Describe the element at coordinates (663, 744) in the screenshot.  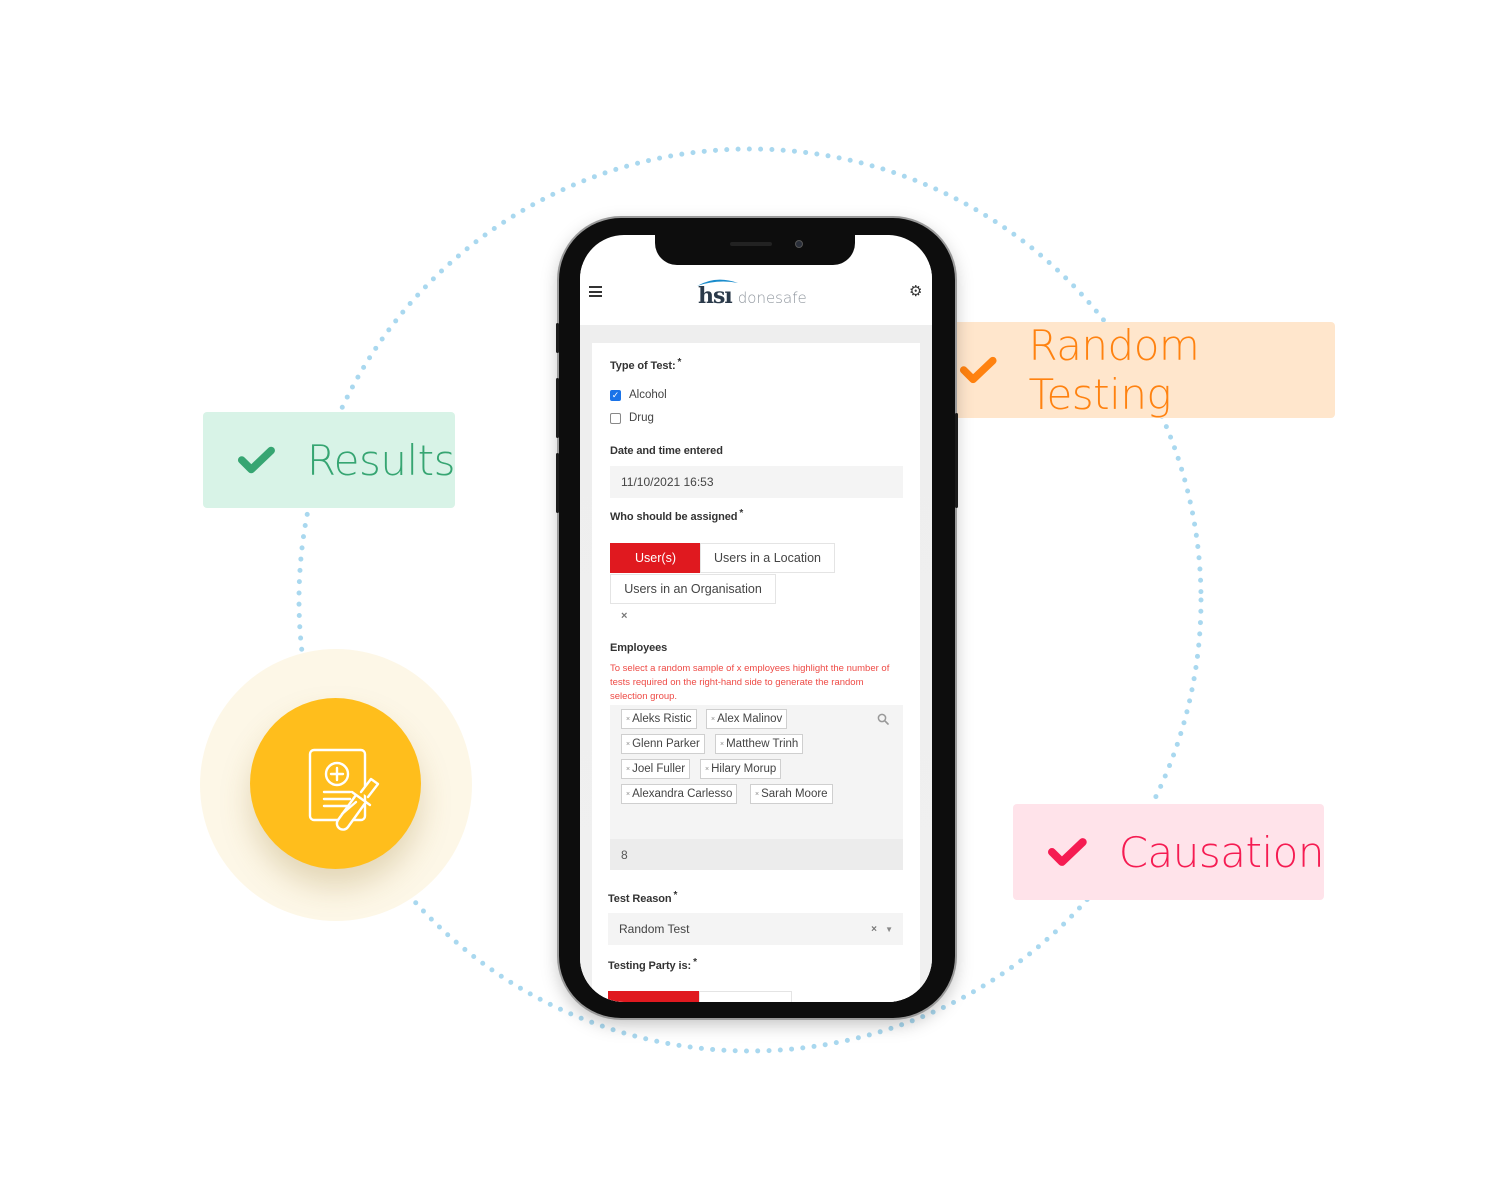
I see `employee-tag: × Glenn Parker` at that location.